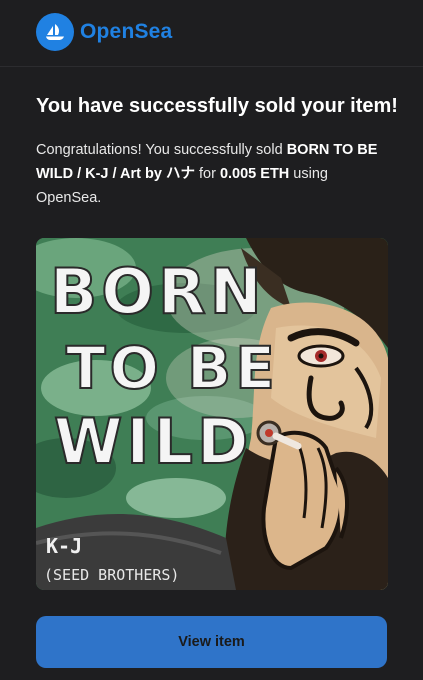 The image size is (423, 680). I want to click on artwork-title-line3: WILD, so click(153, 441).